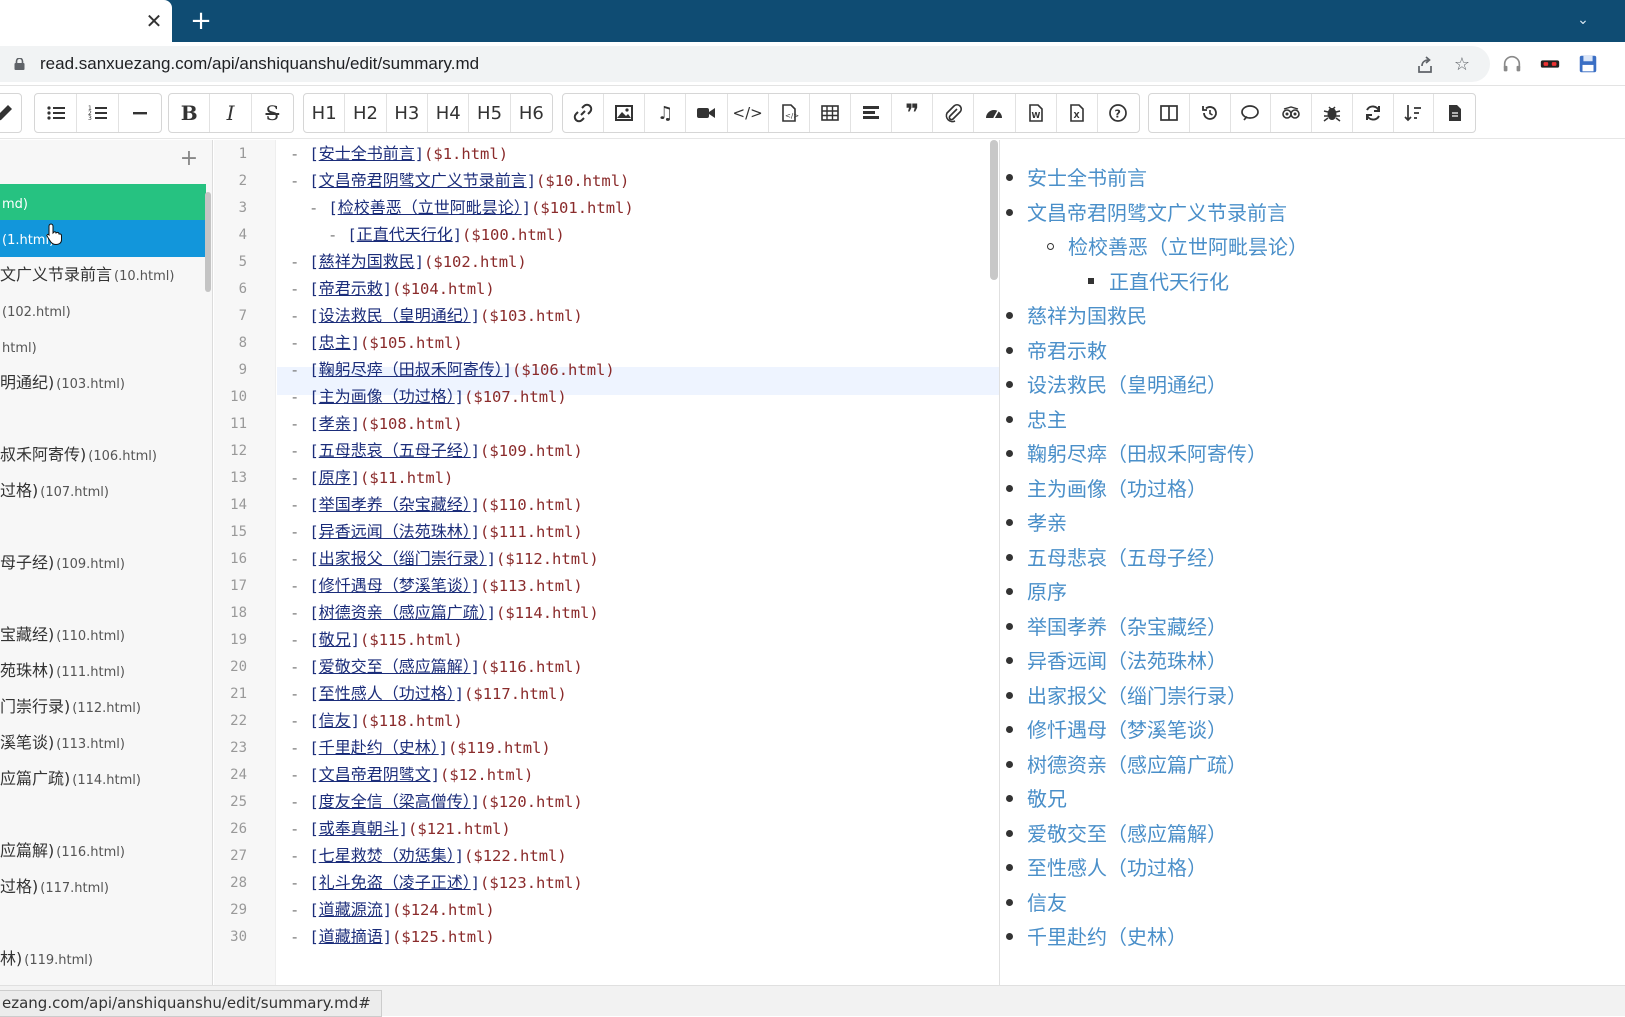  What do you see at coordinates (1107, 935) in the screenshot?
I see `preview-link: 千里赴约（史林）` at bounding box center [1107, 935].